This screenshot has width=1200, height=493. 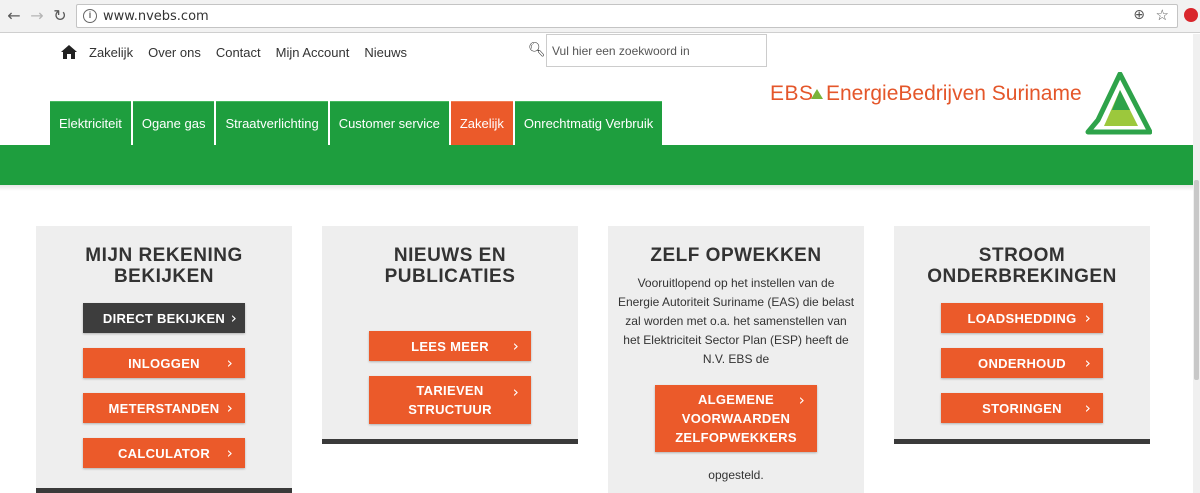 I want to click on lees-meer-button: LEES MEER ›, so click(x=450, y=346).